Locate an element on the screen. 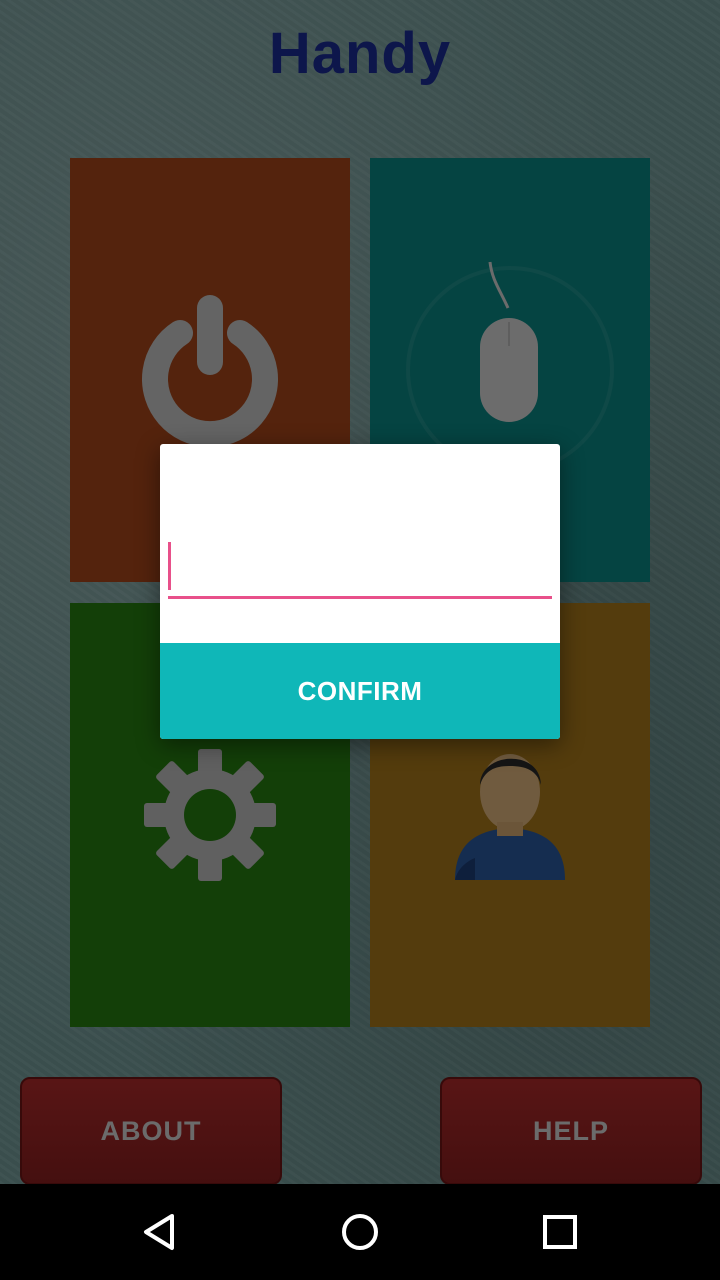  nav-back-button is located at coordinates (160, 1232).